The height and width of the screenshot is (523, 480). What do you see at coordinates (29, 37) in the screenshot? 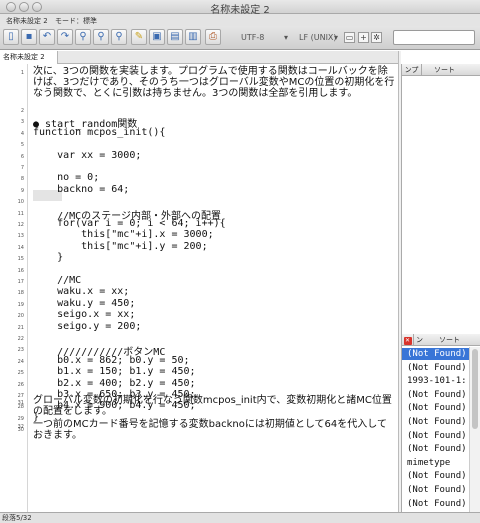
I see `save-button: ▪` at bounding box center [29, 37].